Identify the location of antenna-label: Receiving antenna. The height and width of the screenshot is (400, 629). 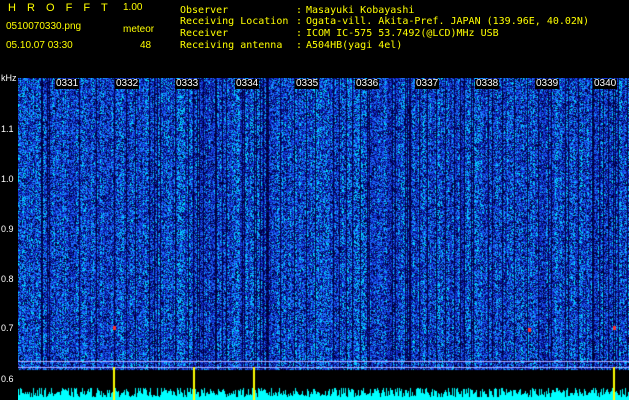
(231, 45).